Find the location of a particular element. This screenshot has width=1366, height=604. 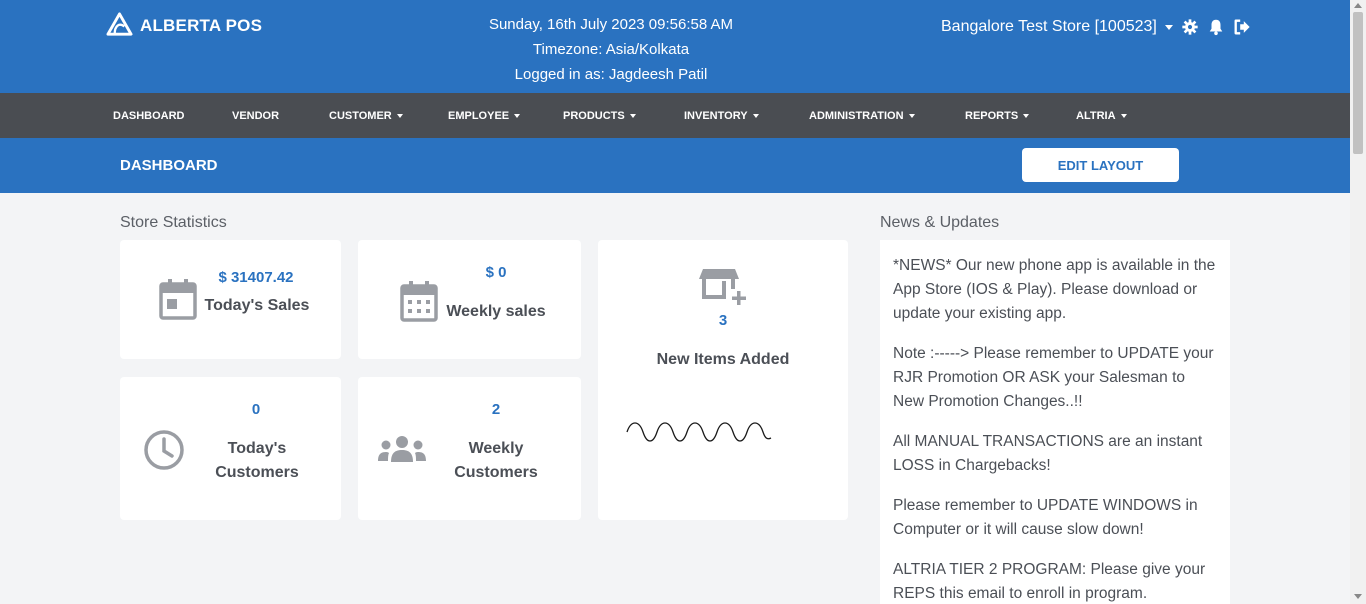

timezone-text: Timezone: Asia/Kolkata is located at coordinates (611, 49).